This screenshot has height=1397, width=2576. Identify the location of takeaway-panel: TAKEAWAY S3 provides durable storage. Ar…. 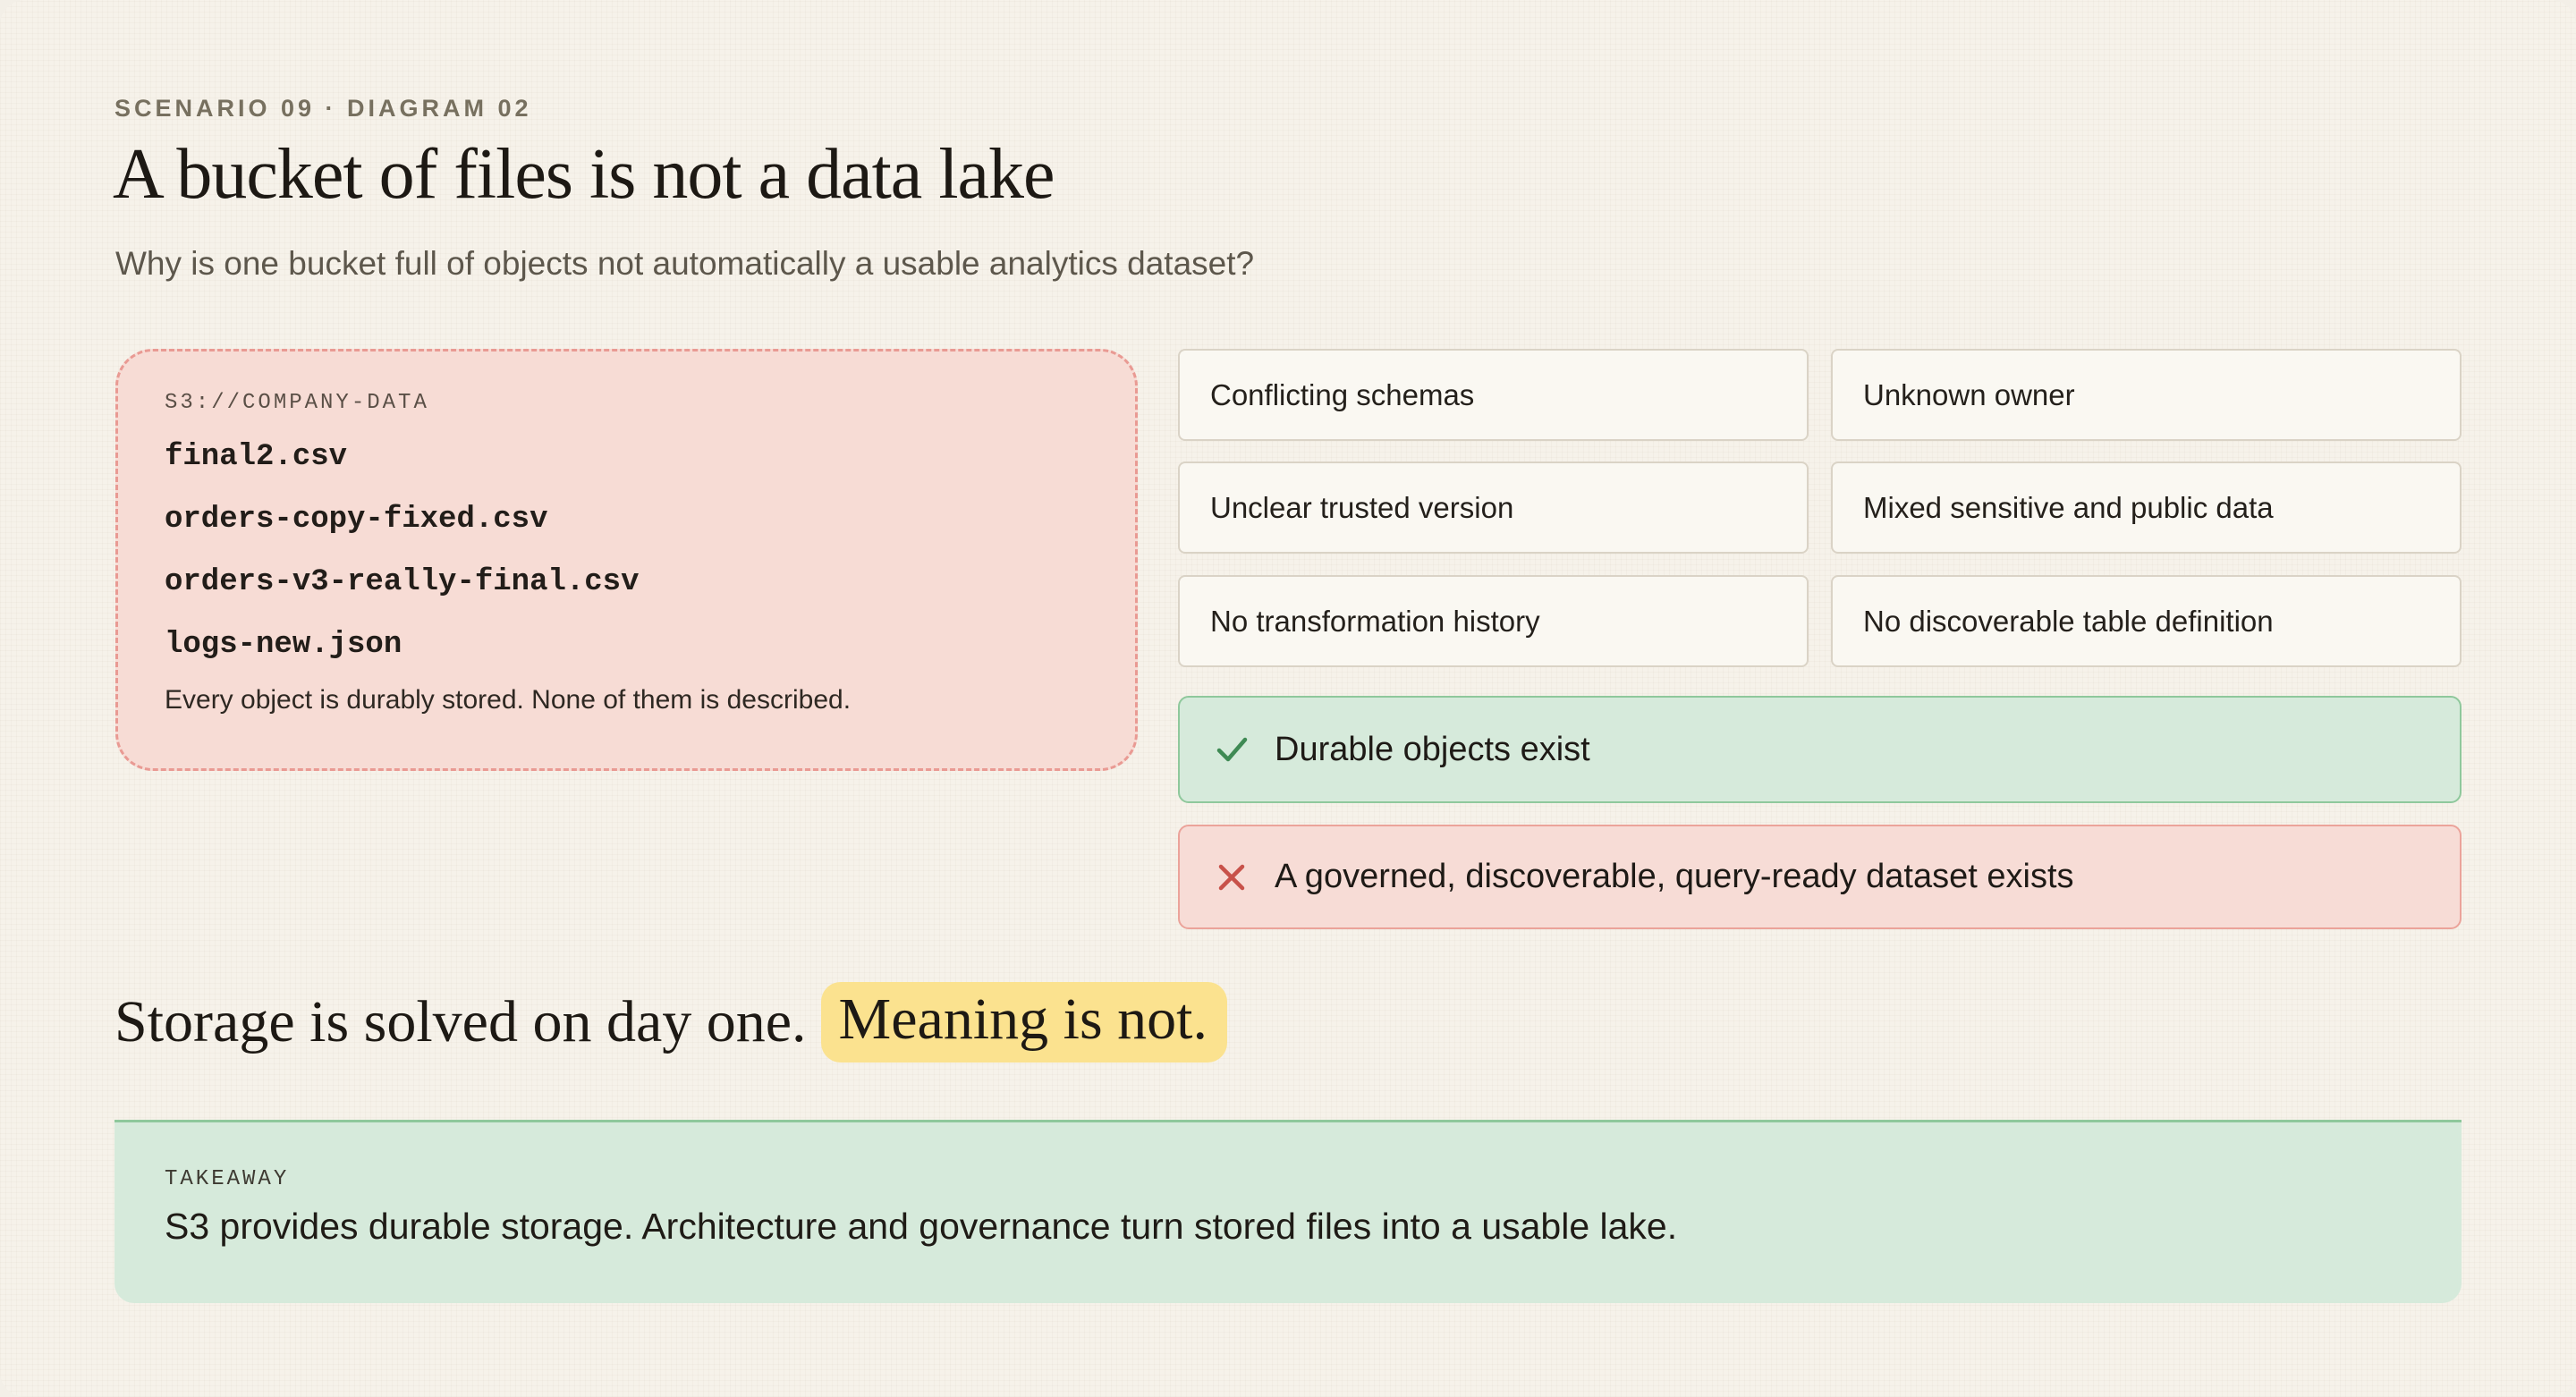
(1288, 1212).